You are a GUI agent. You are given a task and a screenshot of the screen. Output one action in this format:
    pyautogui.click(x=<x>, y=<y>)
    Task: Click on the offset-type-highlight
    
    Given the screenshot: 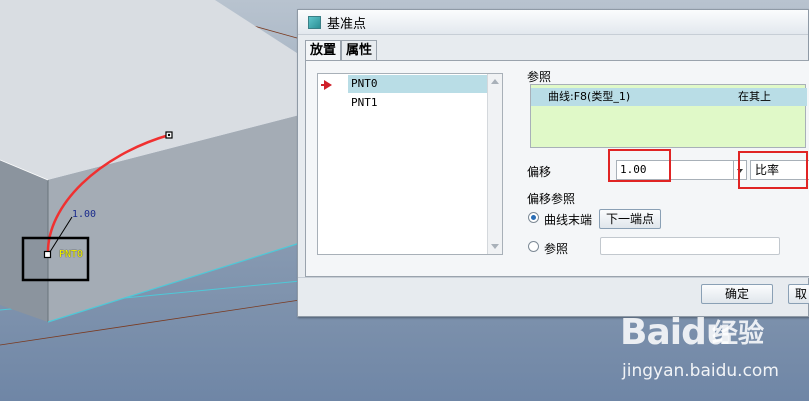 What is the action you would take?
    pyautogui.click(x=773, y=170)
    